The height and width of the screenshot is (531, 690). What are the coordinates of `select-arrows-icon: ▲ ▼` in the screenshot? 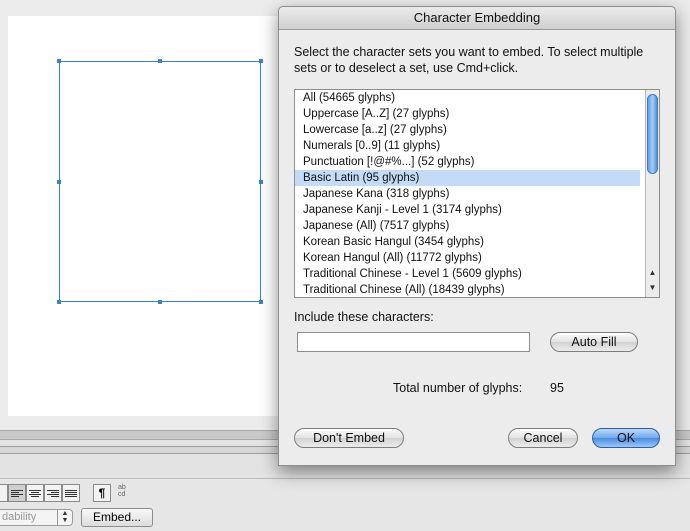 It's located at (64, 517).